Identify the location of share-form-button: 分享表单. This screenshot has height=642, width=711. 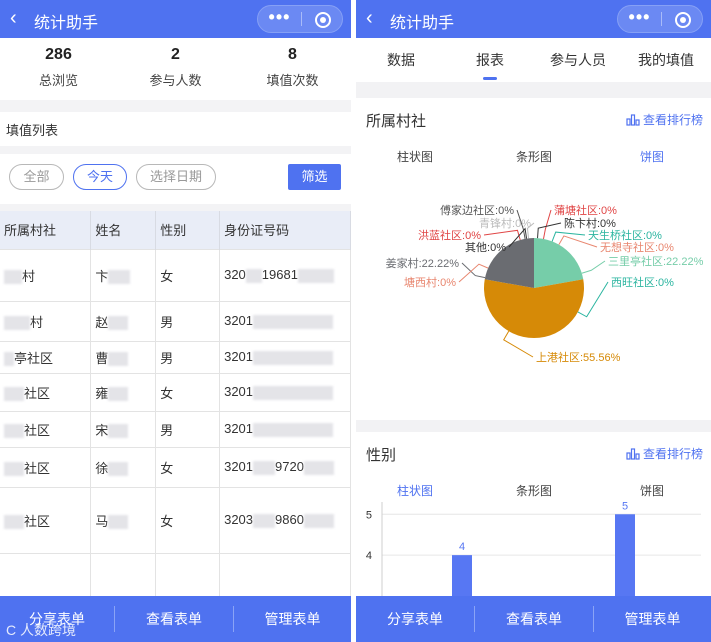
(415, 619).